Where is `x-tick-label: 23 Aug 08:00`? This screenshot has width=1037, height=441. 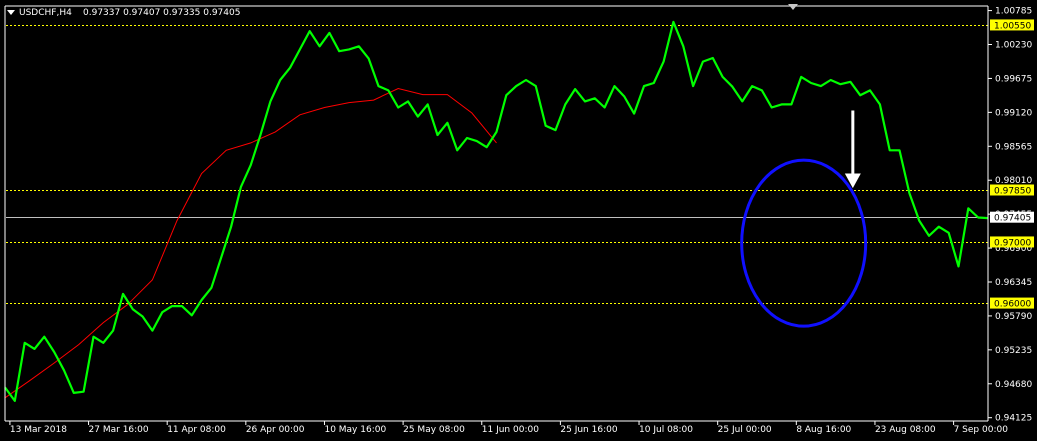
x-tick-label: 23 Aug 08:00 is located at coordinates (905, 430).